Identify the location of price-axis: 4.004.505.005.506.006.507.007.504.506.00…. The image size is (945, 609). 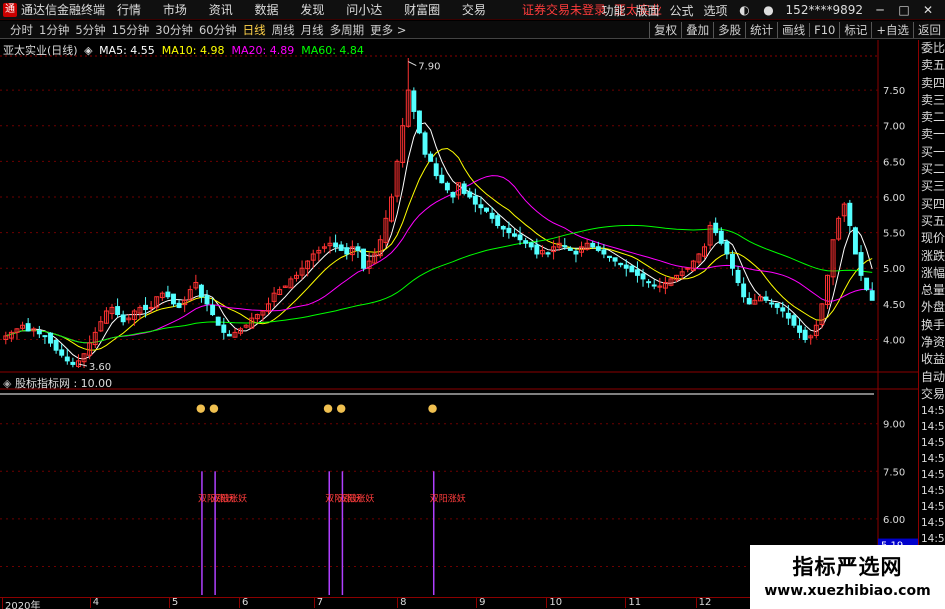
(894, 329).